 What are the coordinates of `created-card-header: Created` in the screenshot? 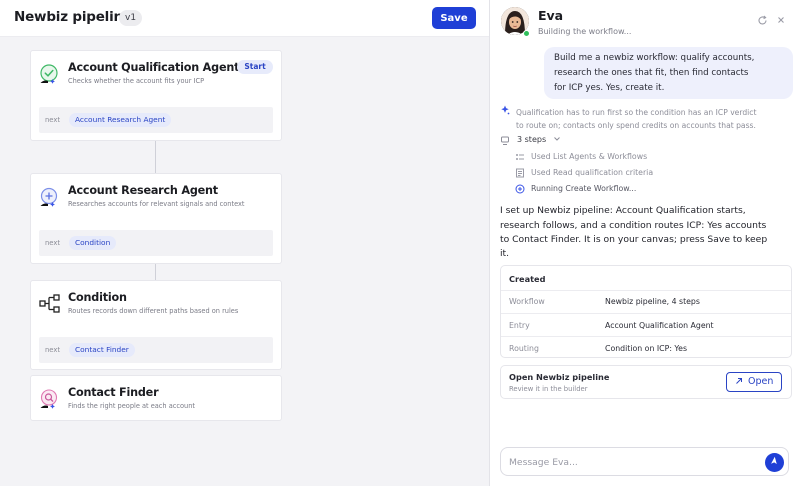 It's located at (646, 278).